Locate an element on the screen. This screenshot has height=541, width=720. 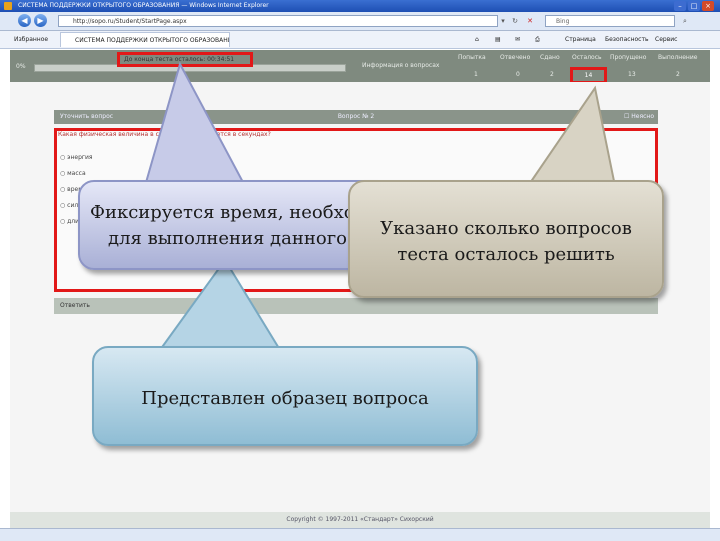
callout-question-text: Представлен образец вопроса is located at coordinates (285, 398).